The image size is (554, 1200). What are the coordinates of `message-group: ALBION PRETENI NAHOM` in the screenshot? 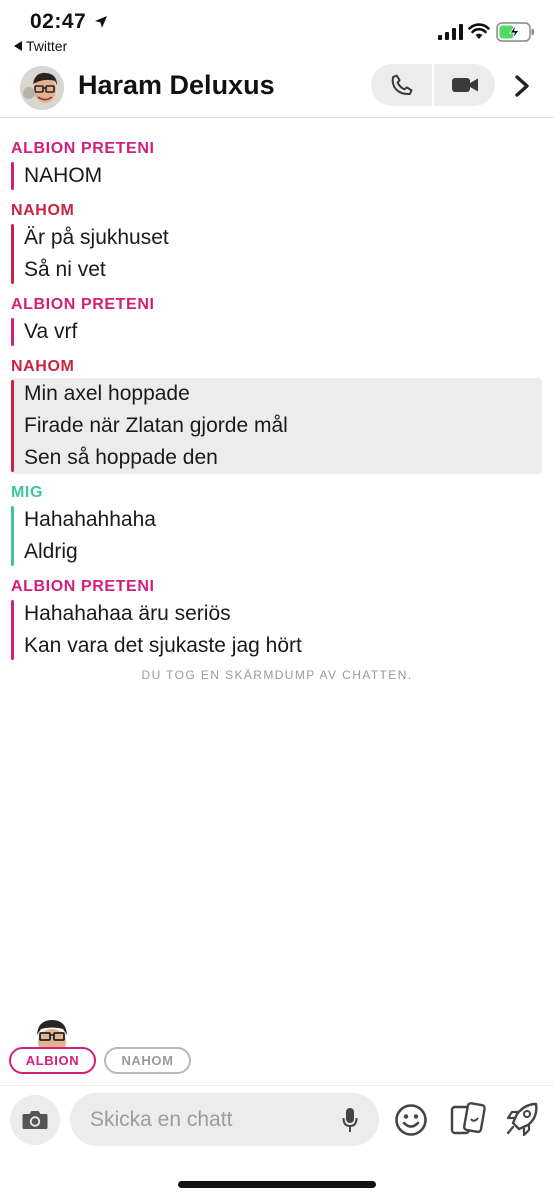 It's located at (277, 165).